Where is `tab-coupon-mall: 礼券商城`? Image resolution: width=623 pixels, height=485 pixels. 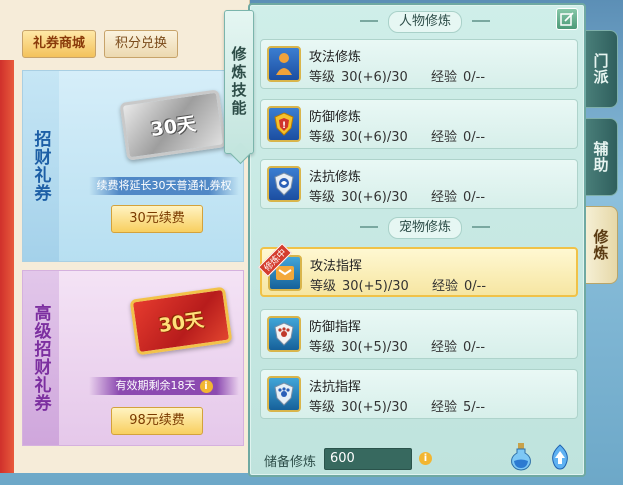
tab-coupon-mall: 礼券商城 is located at coordinates (59, 44).